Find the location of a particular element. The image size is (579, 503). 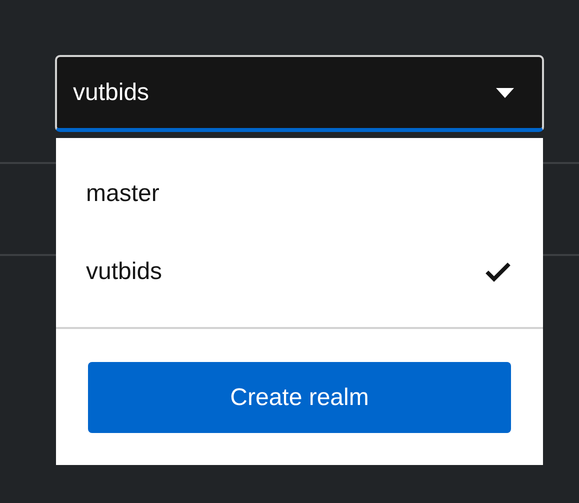

caret-icon is located at coordinates (505, 93).